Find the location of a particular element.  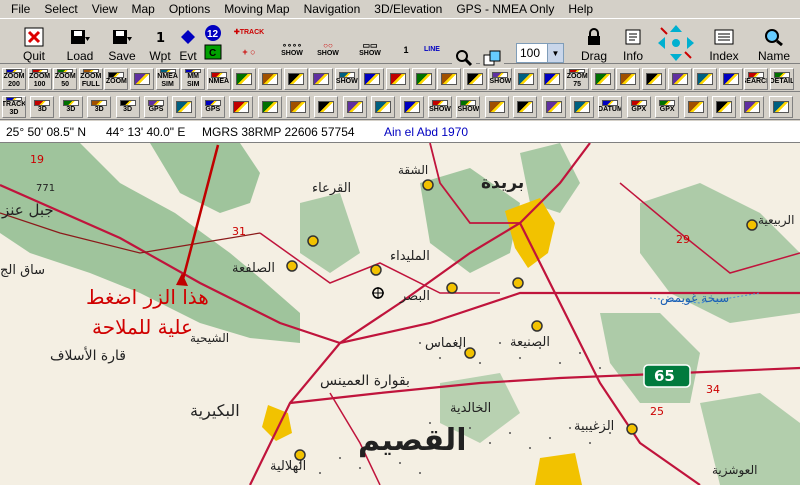

track-button: ✚ TRACK is located at coordinates (249, 32).